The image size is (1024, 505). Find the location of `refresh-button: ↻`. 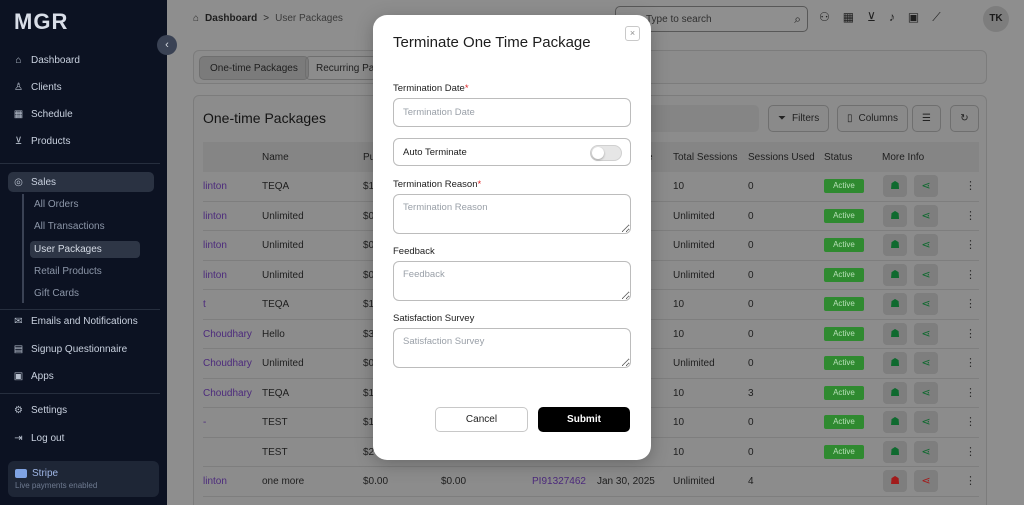

refresh-button: ↻ is located at coordinates (964, 118).